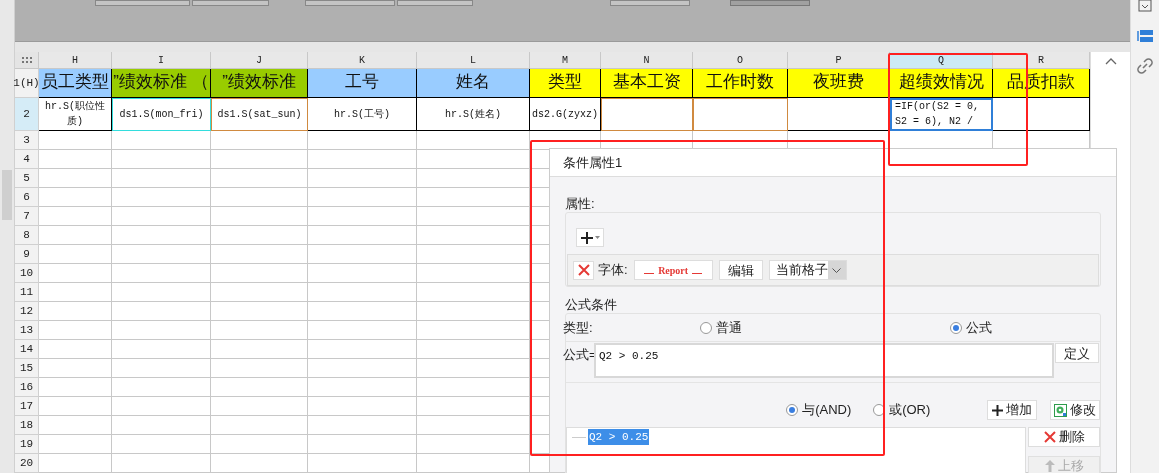 Image resolution: width=1159 pixels, height=473 pixels. What do you see at coordinates (27, 406) in the screenshot?
I see `row-header: 17` at bounding box center [27, 406].